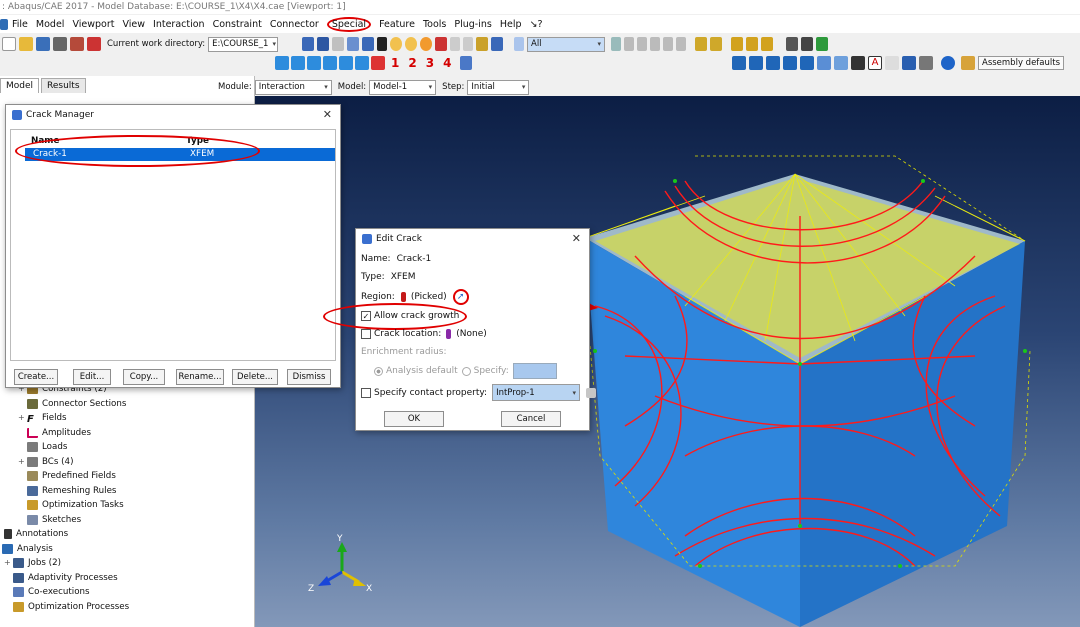 This screenshot has width=1080, height=627. I want to click on render-wireframe-icon, so click(396, 44).